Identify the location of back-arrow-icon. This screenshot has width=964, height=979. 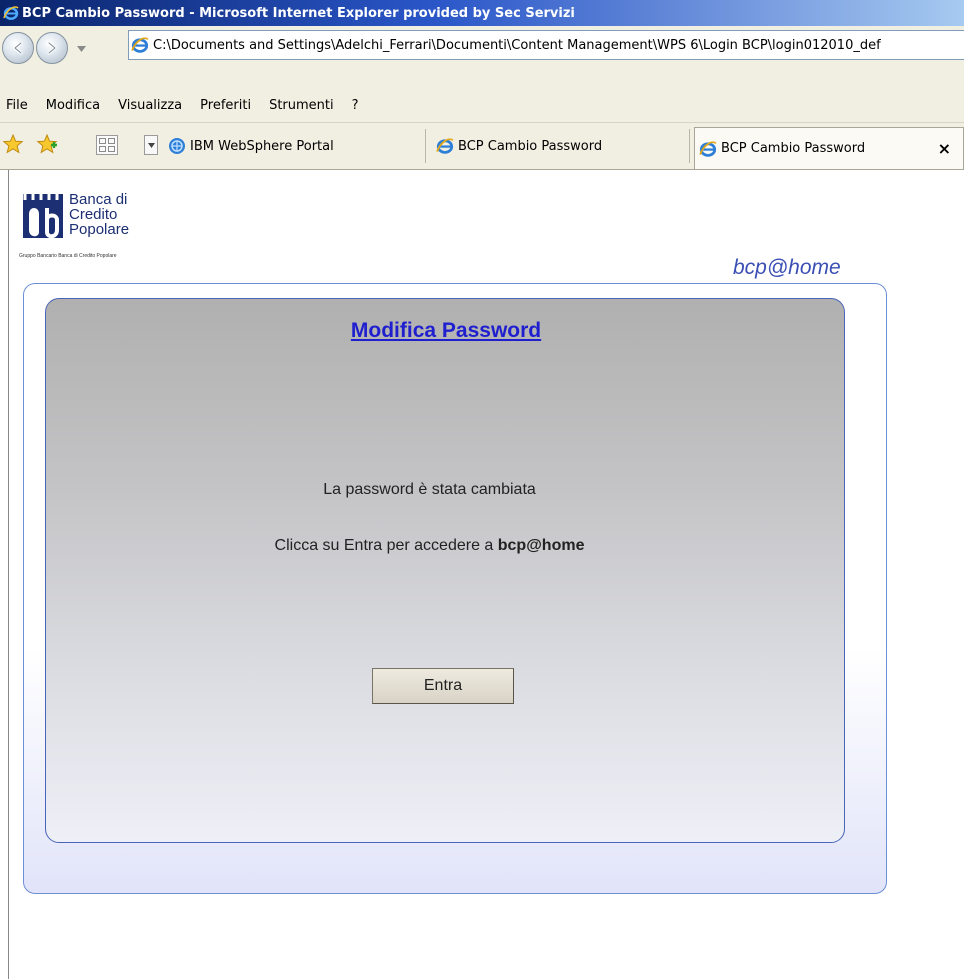
(18, 48).